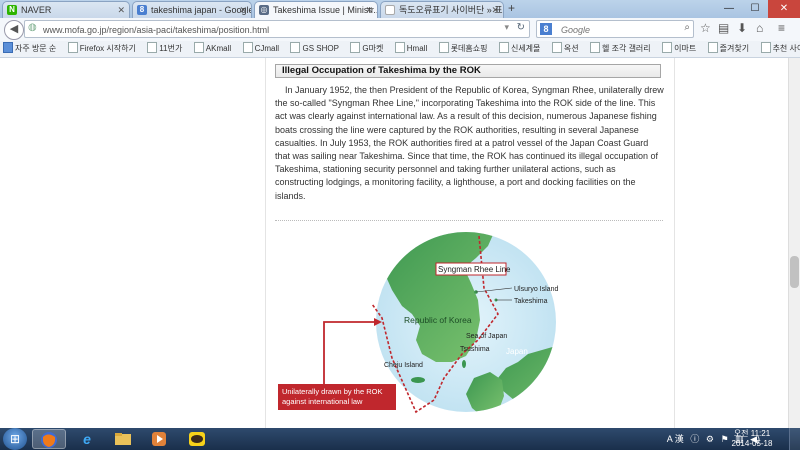  I want to click on naver-icon: N, so click(12, 10).